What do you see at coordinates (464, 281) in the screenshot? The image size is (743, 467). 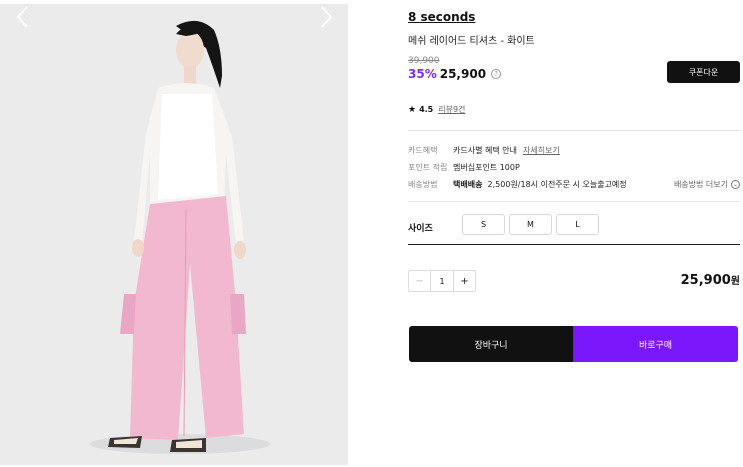 I see `quantity-plus-button: +` at bounding box center [464, 281].